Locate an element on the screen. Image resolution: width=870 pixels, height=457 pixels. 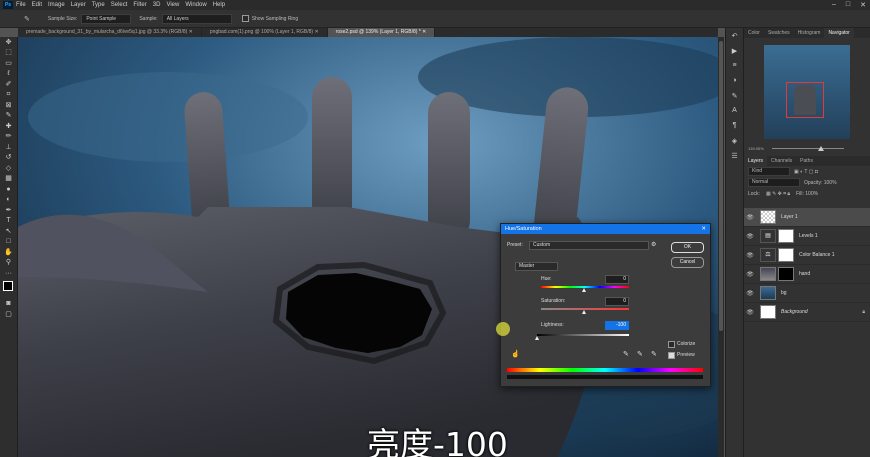
tab-navigator: Navigator is located at coordinates (839, 33).